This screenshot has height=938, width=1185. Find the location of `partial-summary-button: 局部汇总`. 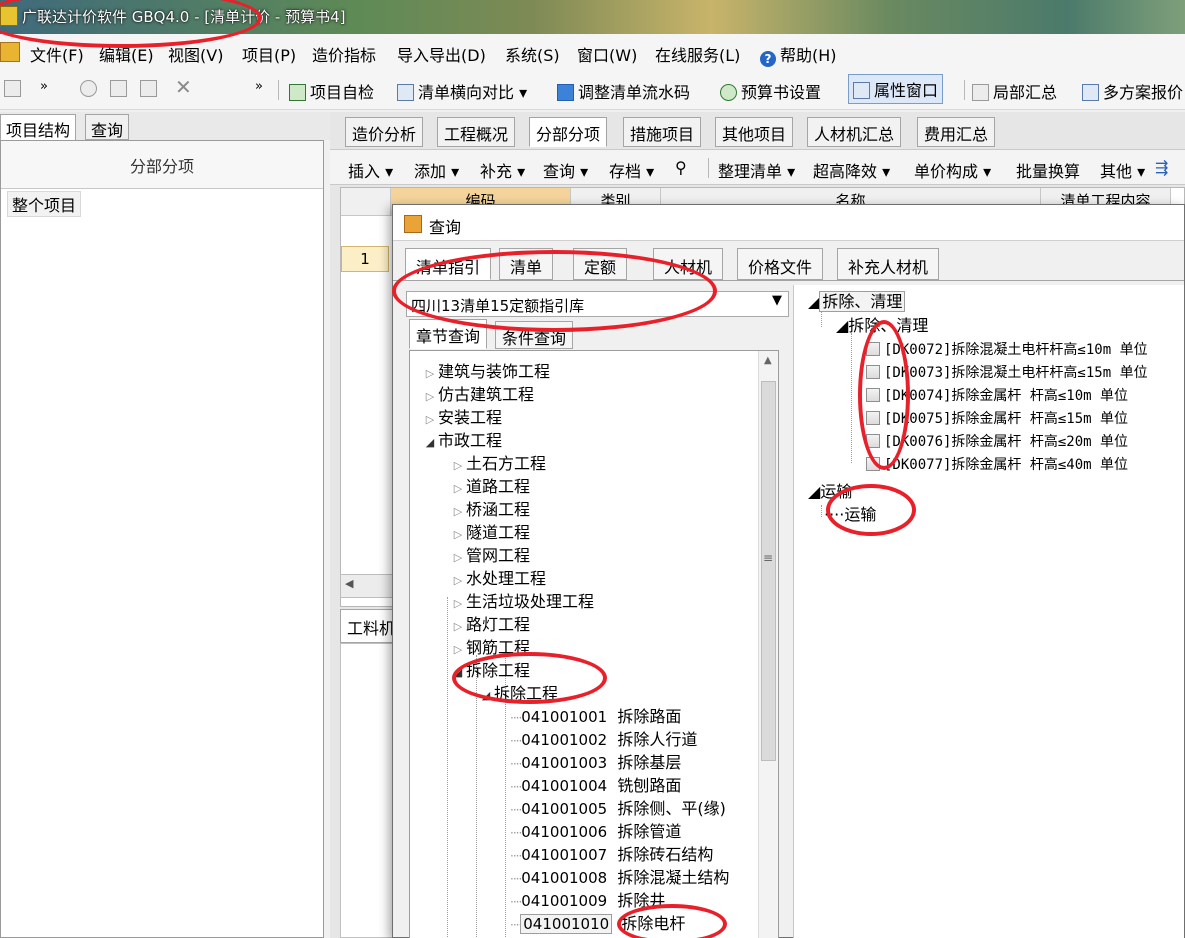

partial-summary-button: 局部汇总 is located at coordinates (1014, 91).